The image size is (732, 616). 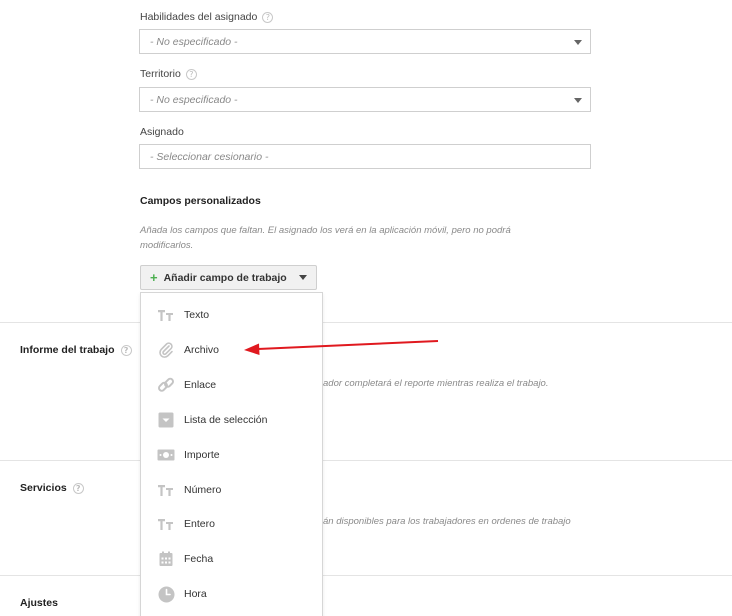 What do you see at coordinates (200, 201) in the screenshot?
I see `custom-fields-title: Campos personalizados` at bounding box center [200, 201].